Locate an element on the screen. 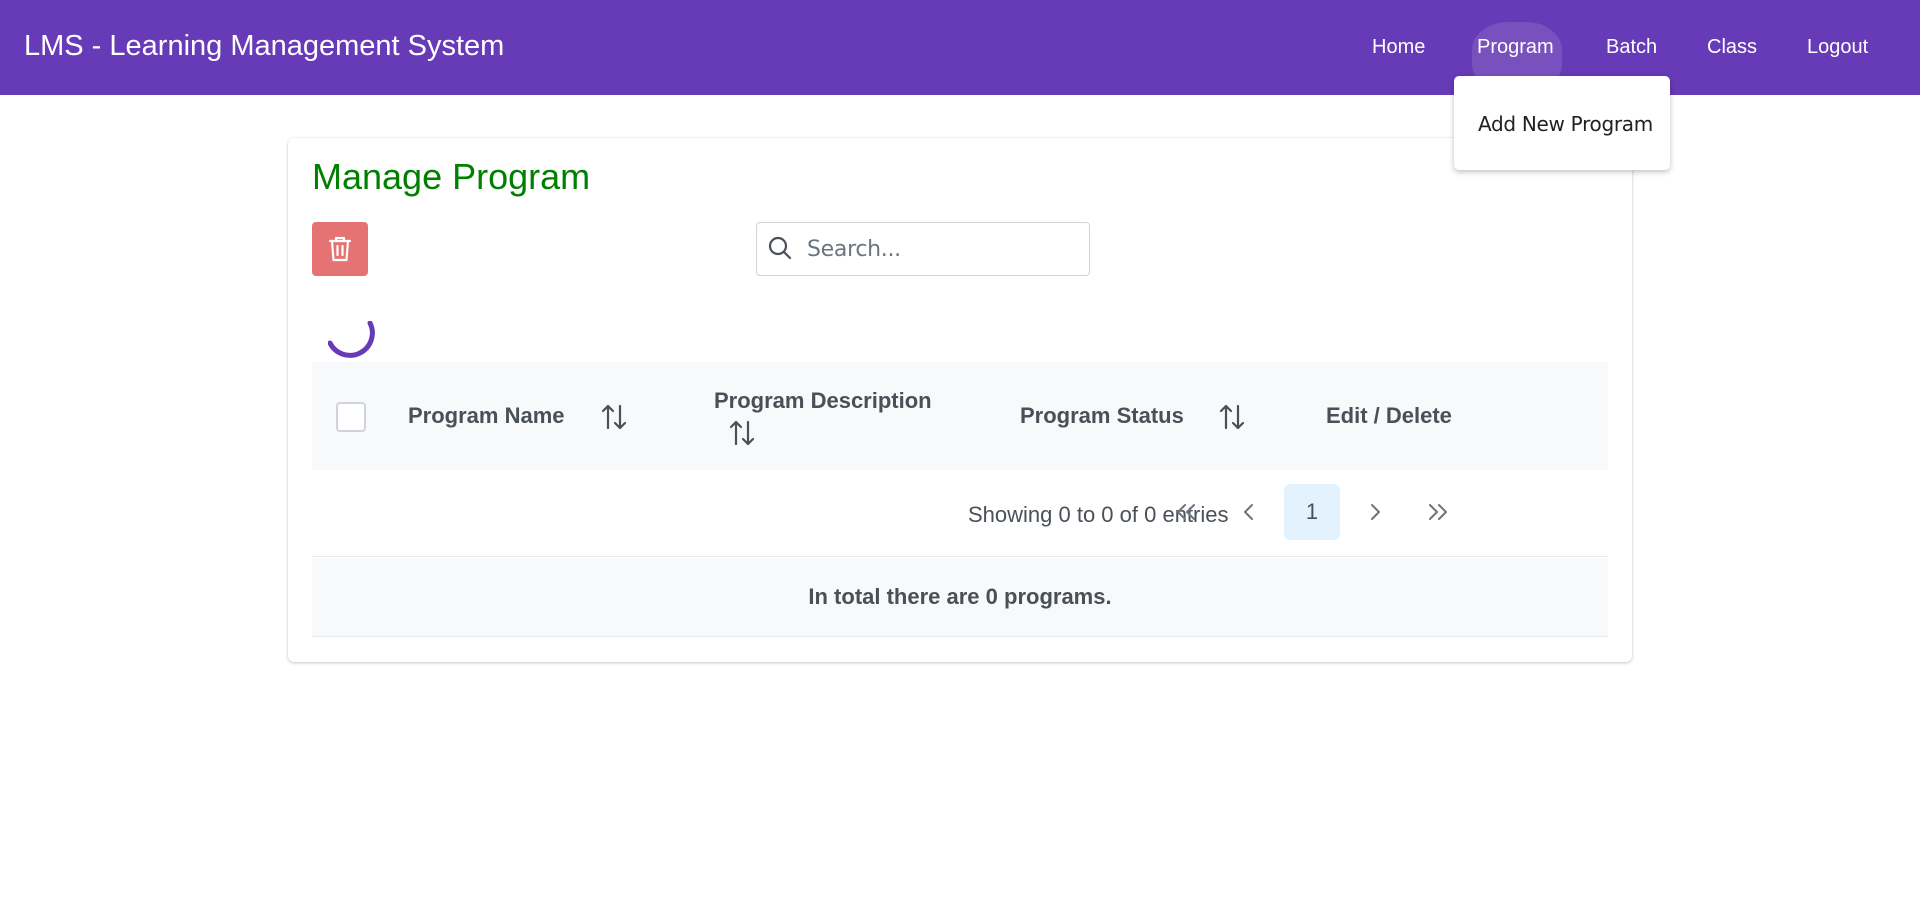 The image size is (1920, 920). total-programs-text: In total there are 0 programs. is located at coordinates (960, 596).